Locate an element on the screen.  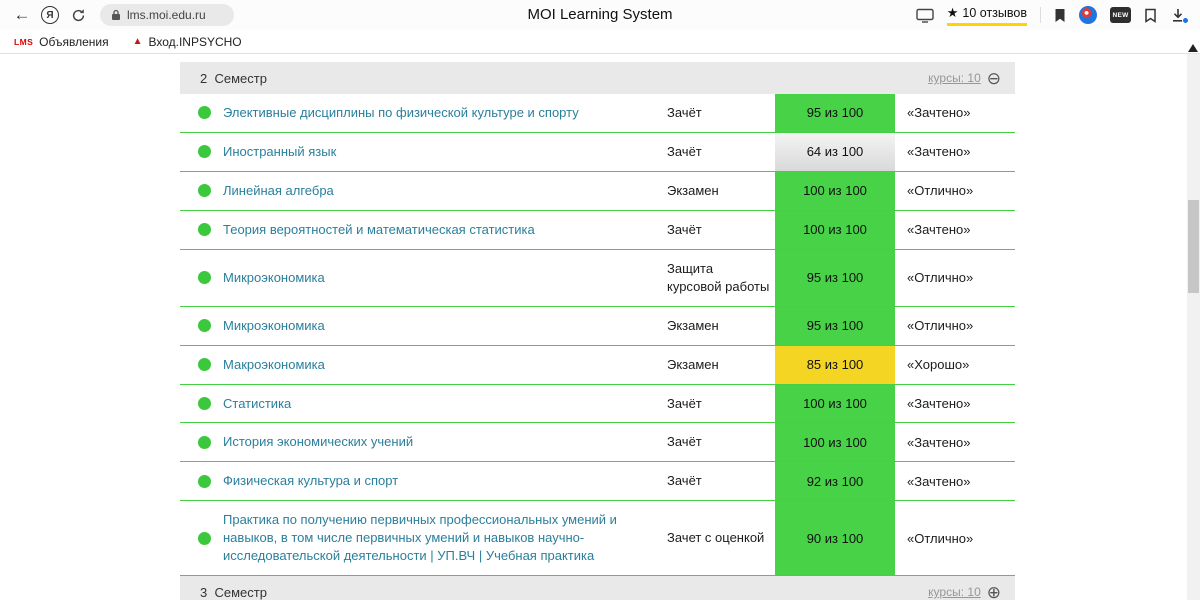
course-link: Макроэкономика is located at coordinates (445, 365).